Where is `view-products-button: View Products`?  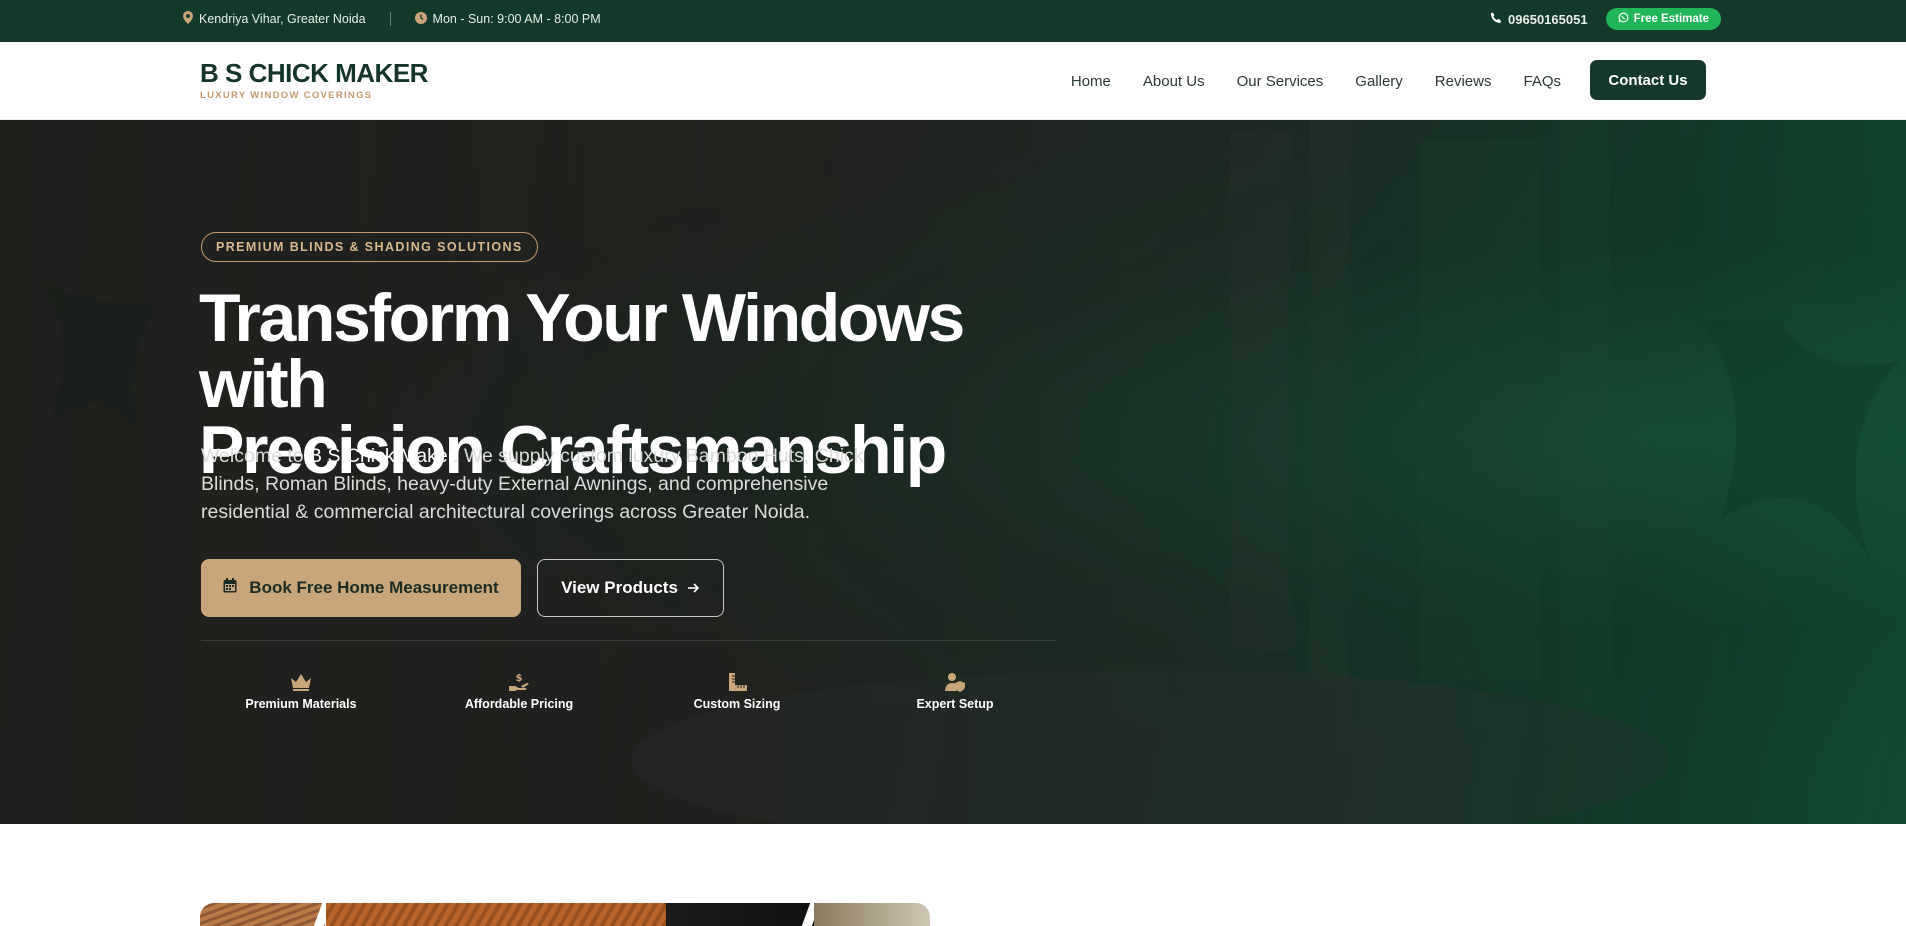 view-products-button: View Products is located at coordinates (630, 588).